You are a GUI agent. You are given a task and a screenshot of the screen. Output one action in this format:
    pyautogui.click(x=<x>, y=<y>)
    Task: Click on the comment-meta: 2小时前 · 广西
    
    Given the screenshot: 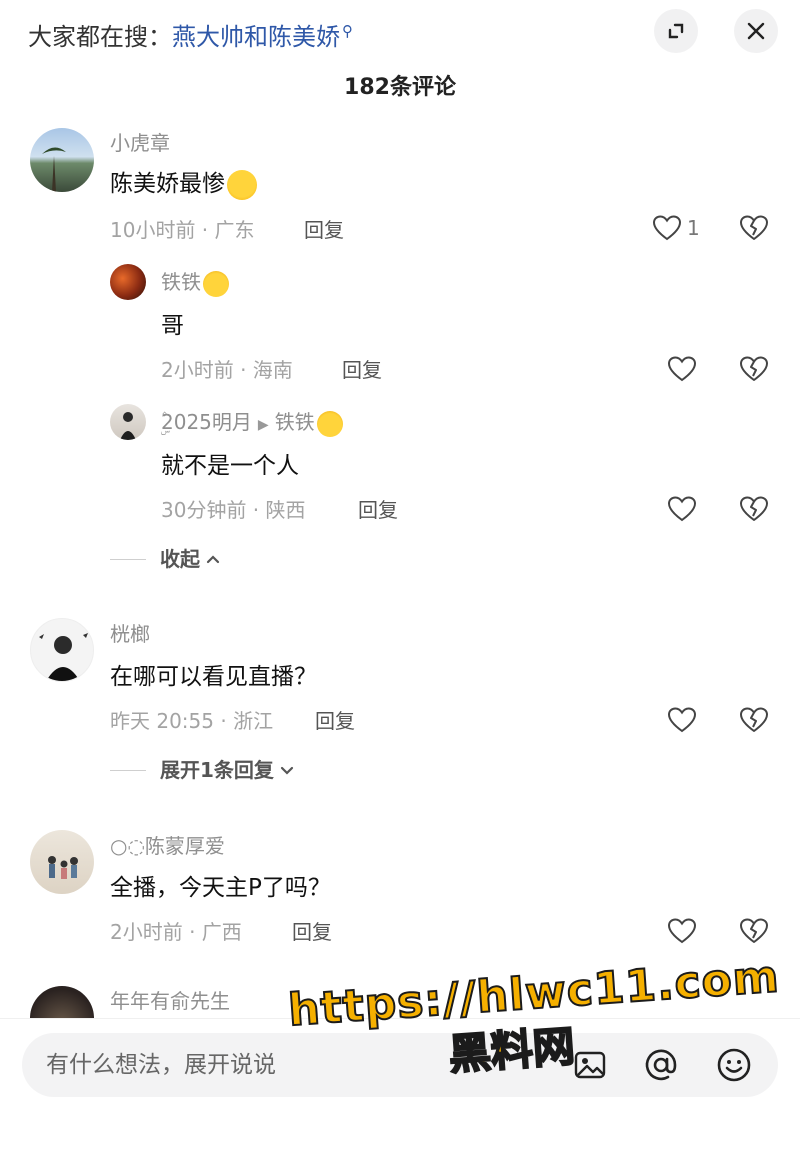 What is the action you would take?
    pyautogui.click(x=176, y=932)
    